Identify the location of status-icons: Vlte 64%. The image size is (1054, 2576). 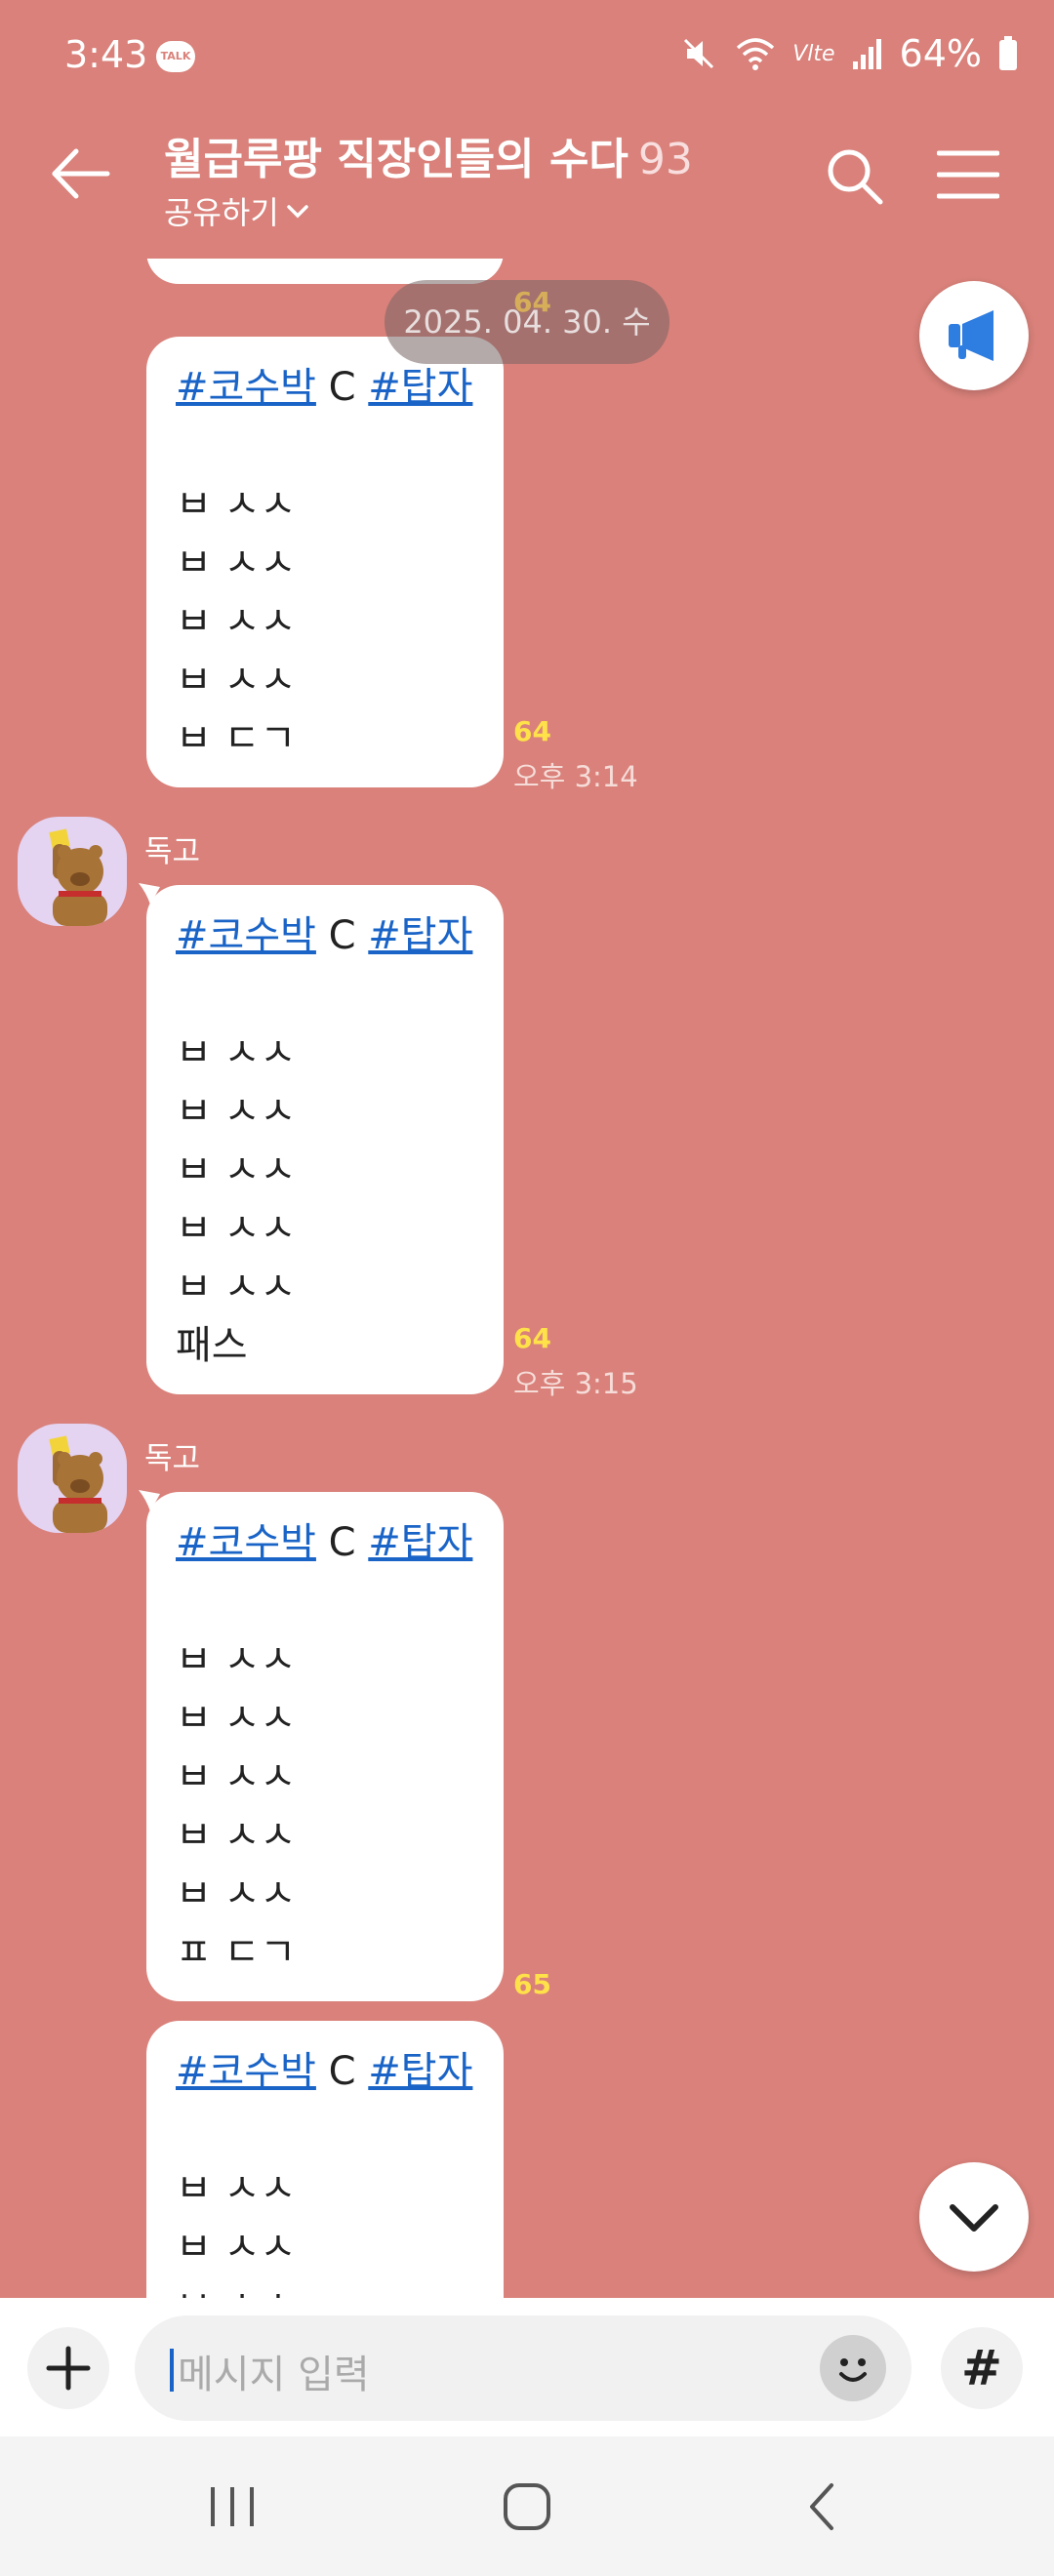
(849, 53).